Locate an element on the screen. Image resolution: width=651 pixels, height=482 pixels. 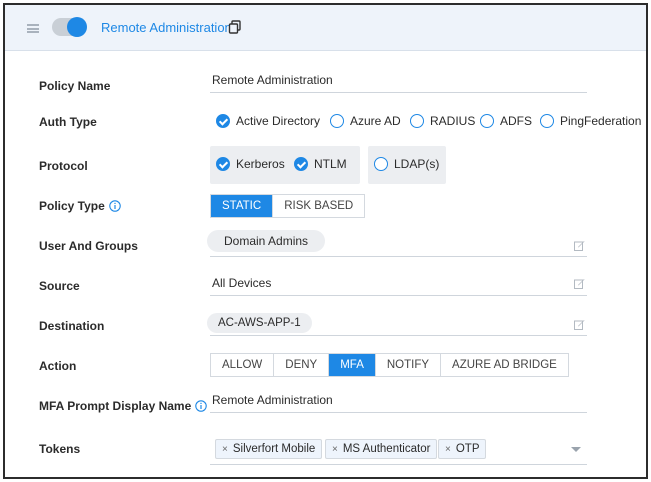
action-label: Action is located at coordinates (58, 366).